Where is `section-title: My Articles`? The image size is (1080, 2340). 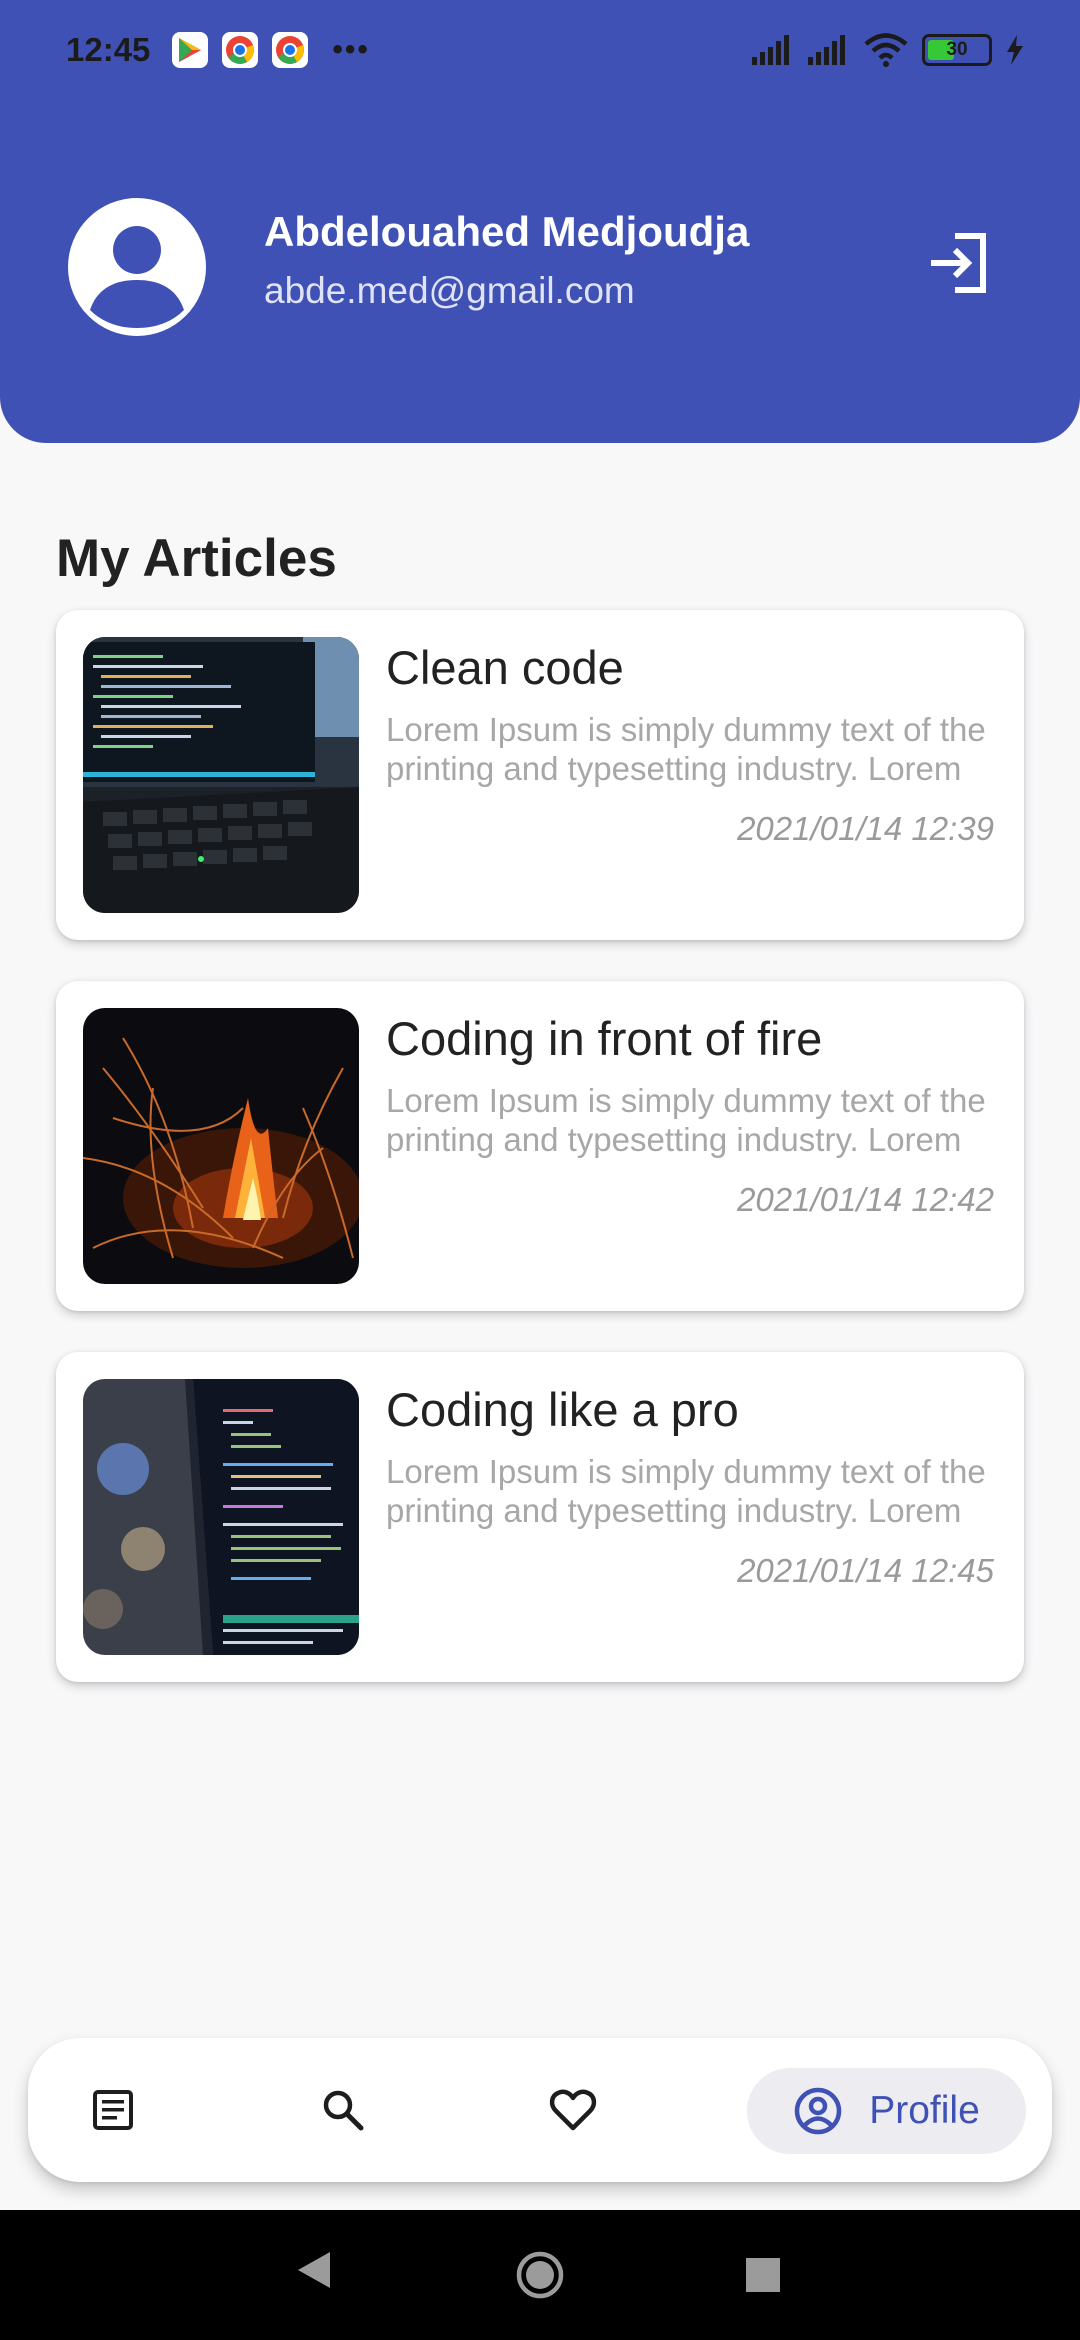
section-title: My Articles is located at coordinates (196, 558).